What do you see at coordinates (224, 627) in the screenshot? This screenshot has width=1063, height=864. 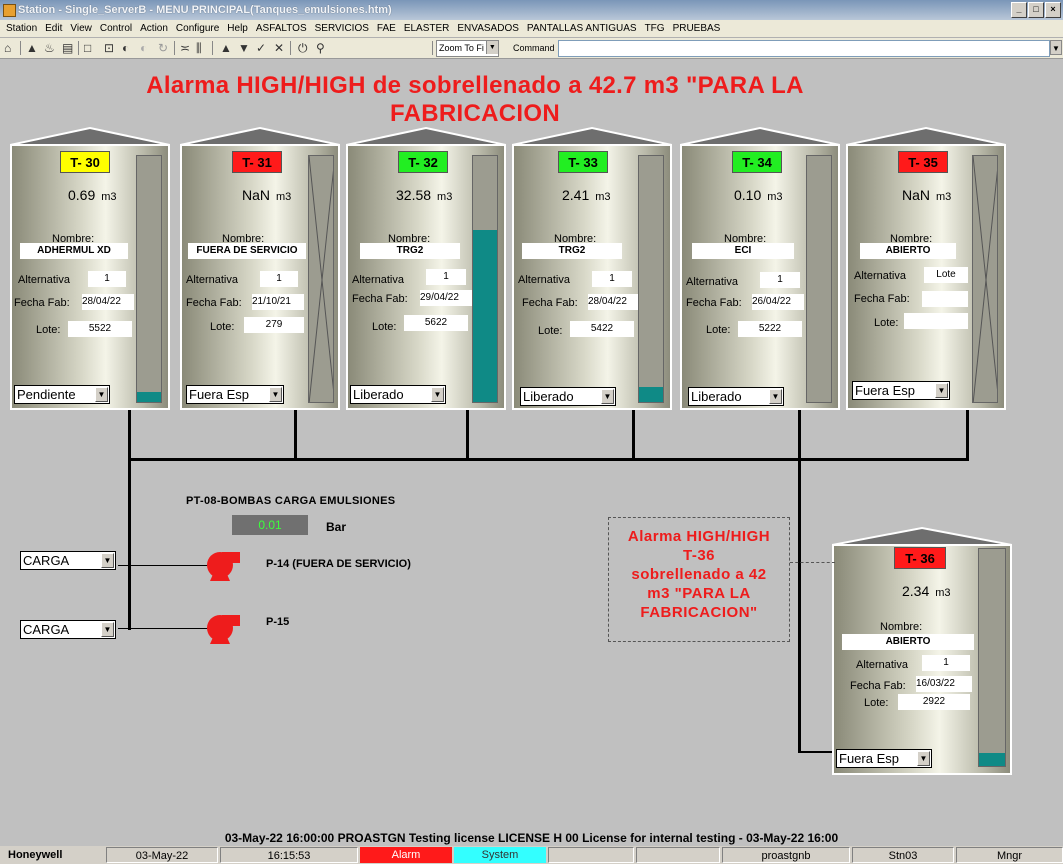 I see `pump-p15-icon` at bounding box center [224, 627].